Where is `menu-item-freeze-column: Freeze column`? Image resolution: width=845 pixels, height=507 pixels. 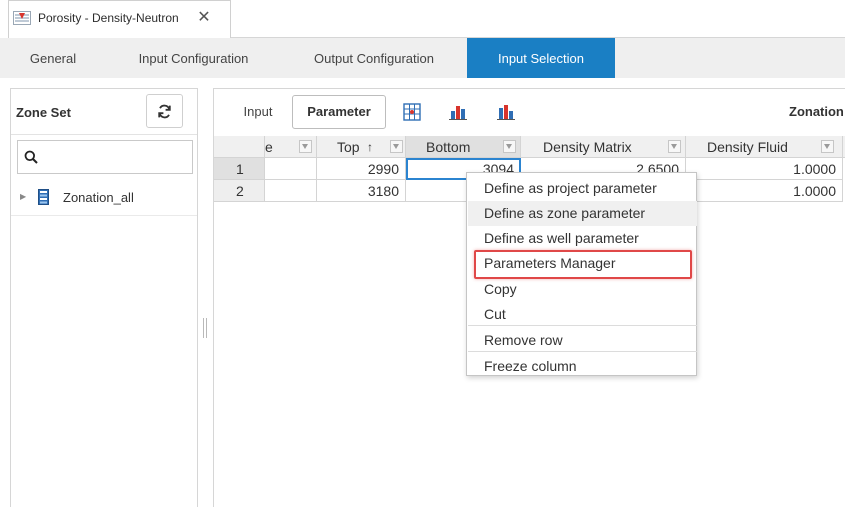 menu-item-freeze-column: Freeze column is located at coordinates (582, 366).